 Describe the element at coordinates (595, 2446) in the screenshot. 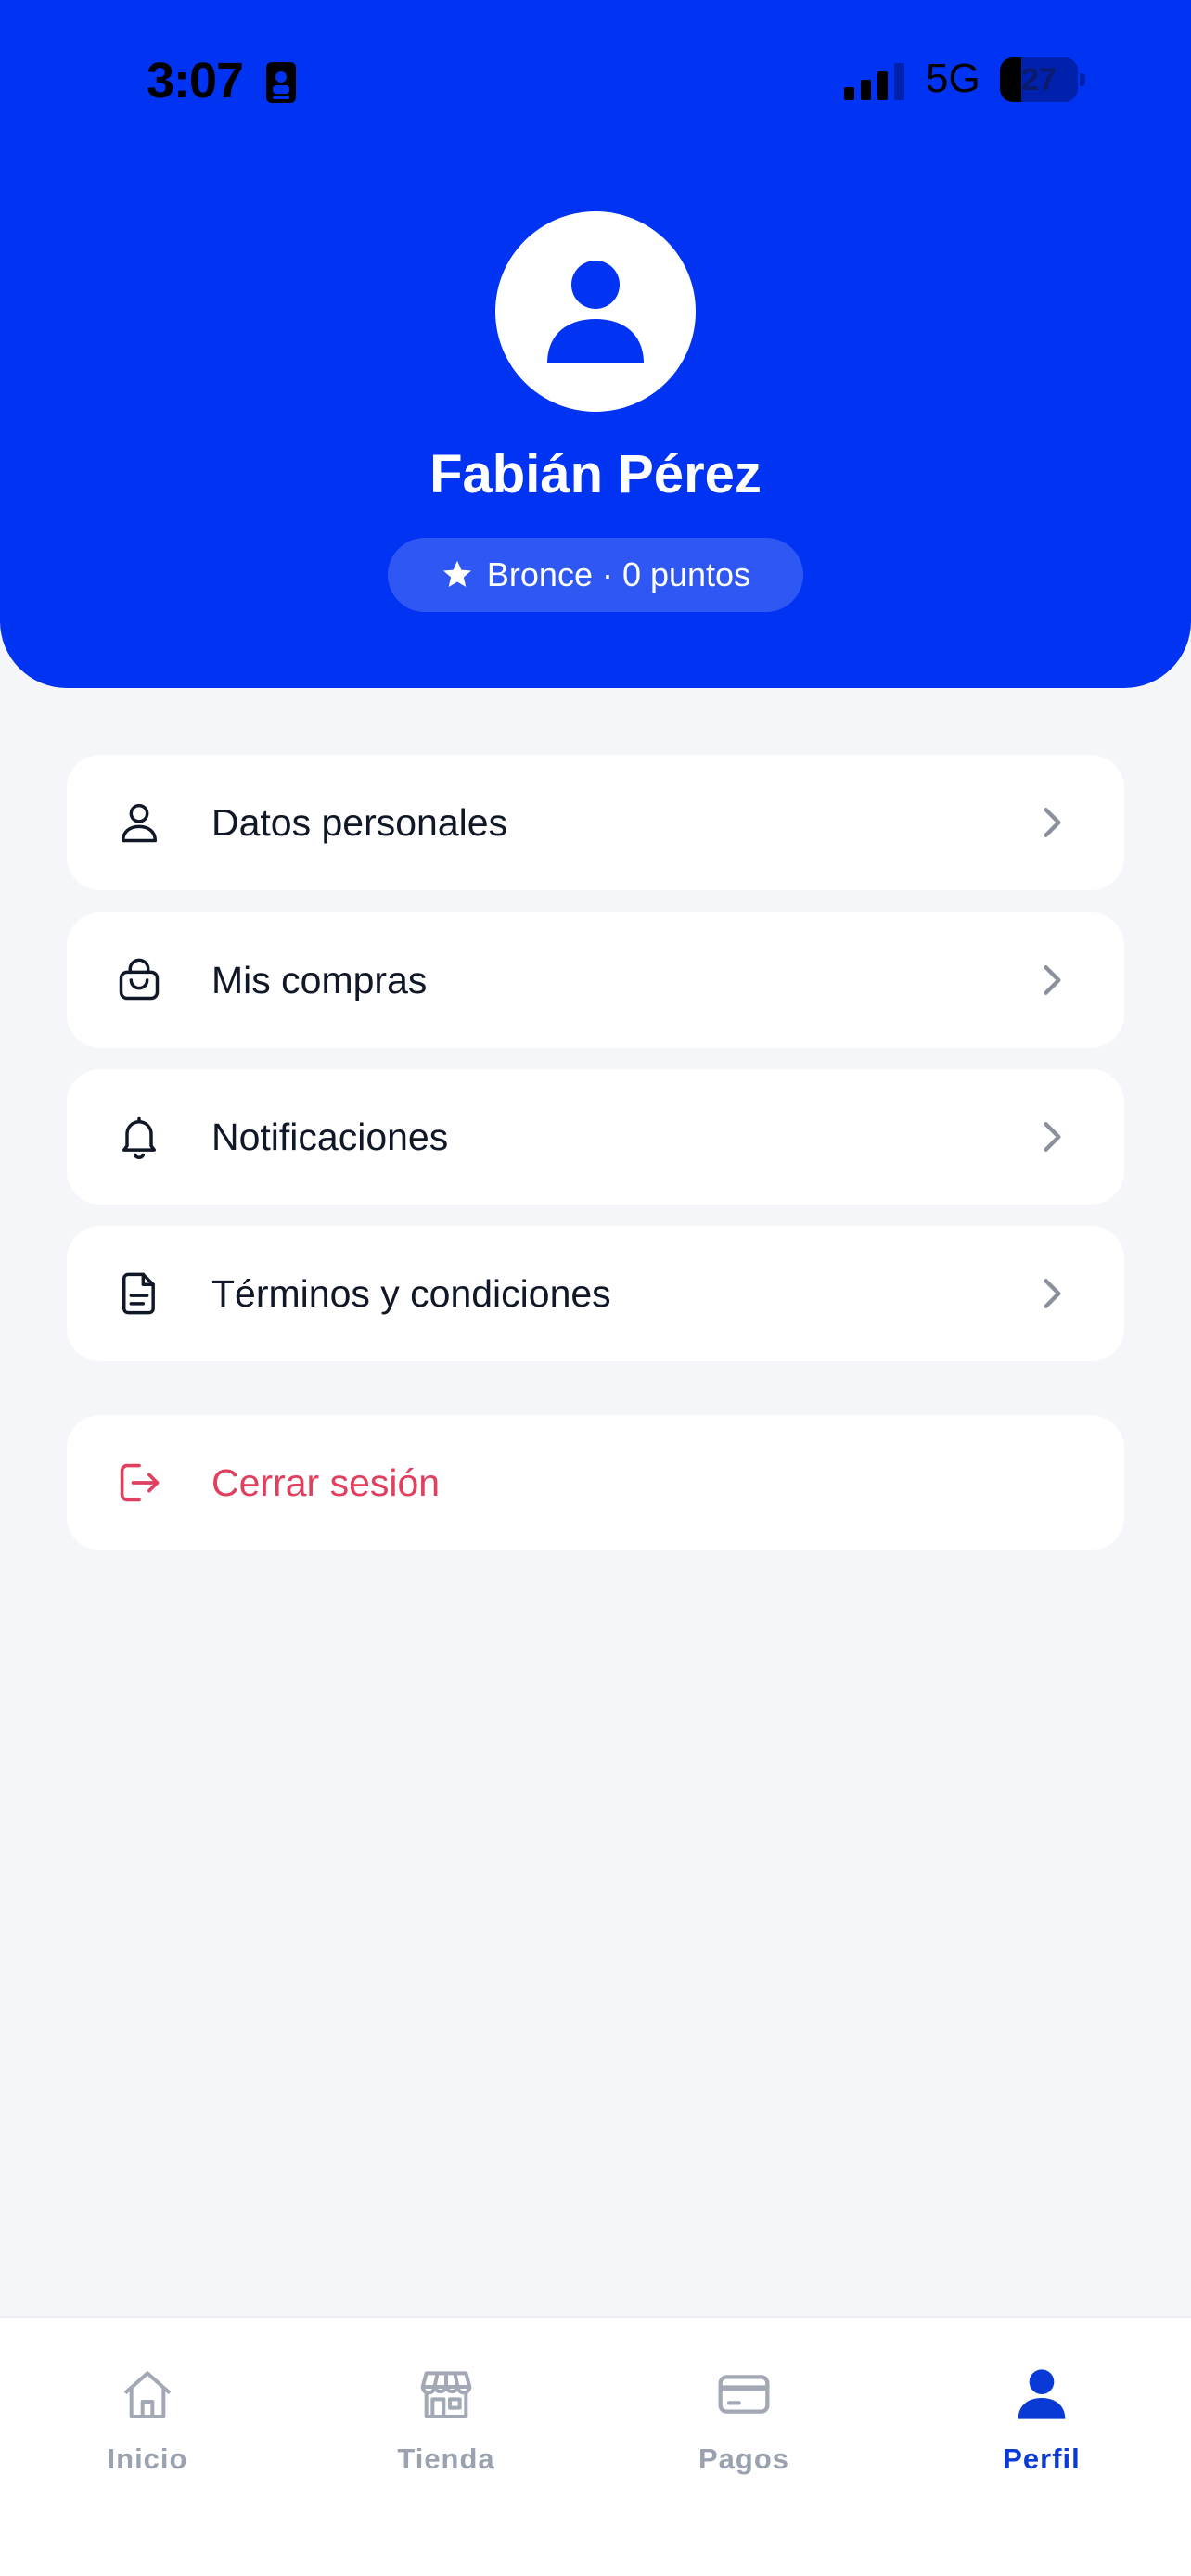

I see `bottom-navigation: Inicio Tienda Pagos Perfil` at that location.